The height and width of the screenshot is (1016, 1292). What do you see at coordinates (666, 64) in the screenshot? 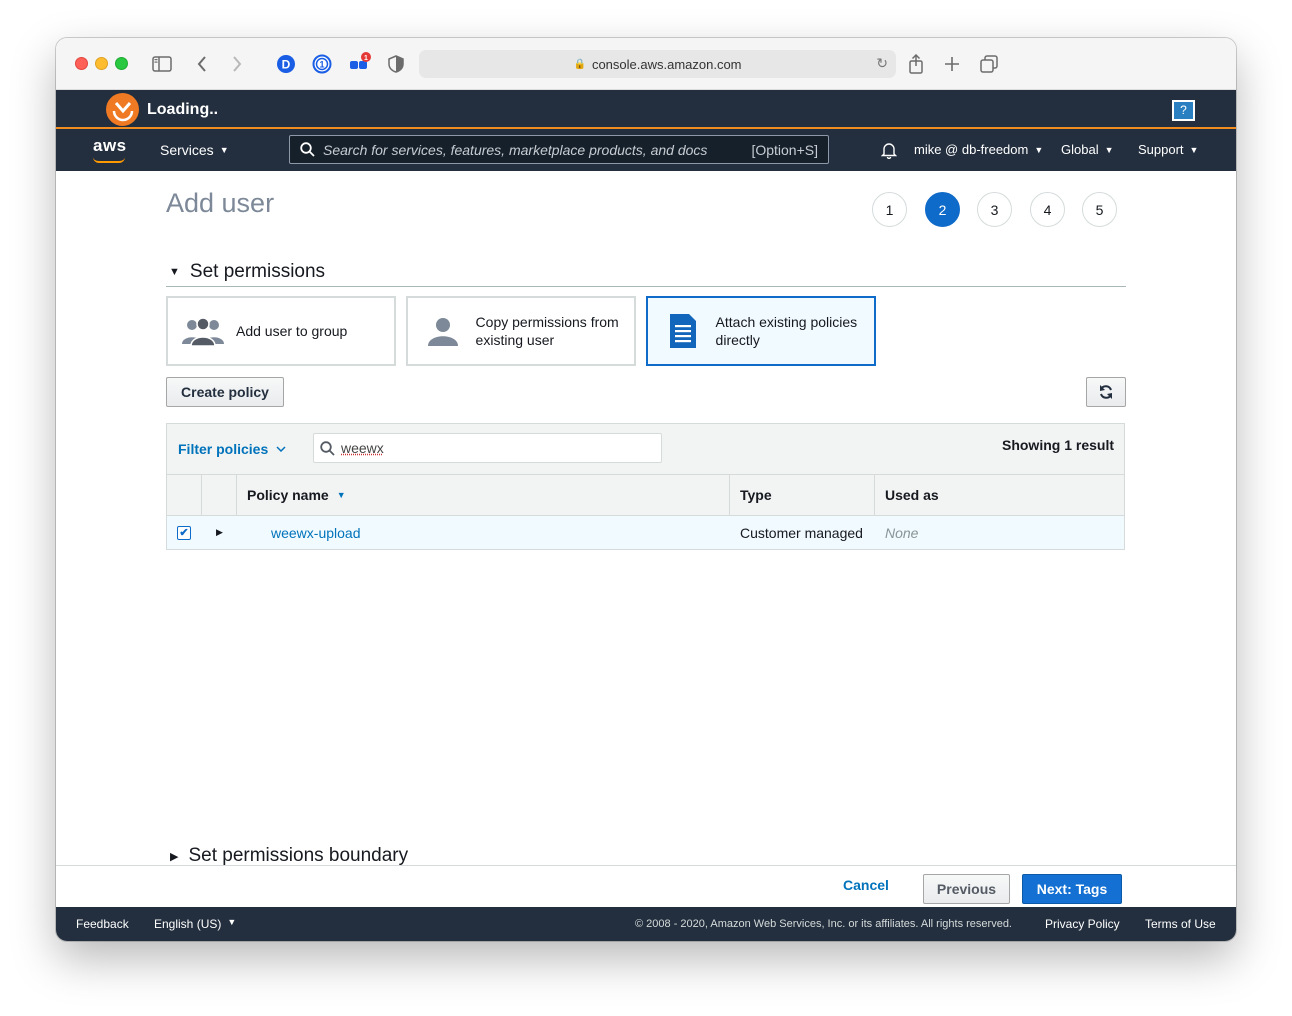
I see `url-text: console.aws.amazon.com` at bounding box center [666, 64].